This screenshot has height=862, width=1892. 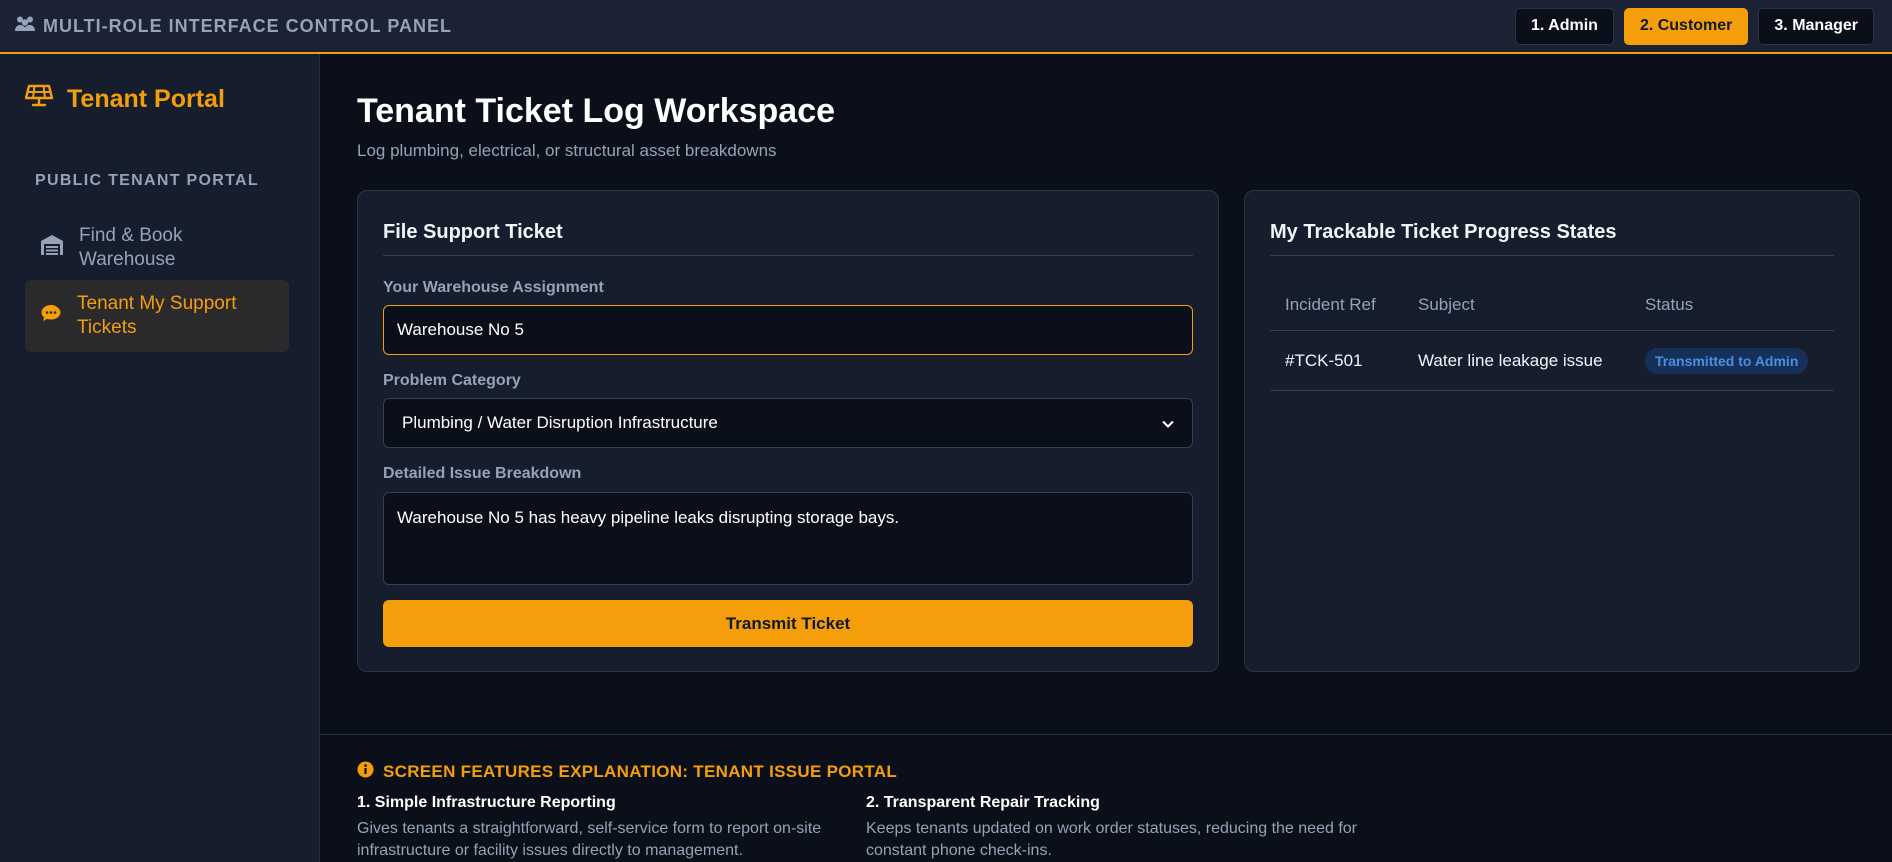 I want to click on brand-name: Tenant Portal, so click(x=146, y=99).